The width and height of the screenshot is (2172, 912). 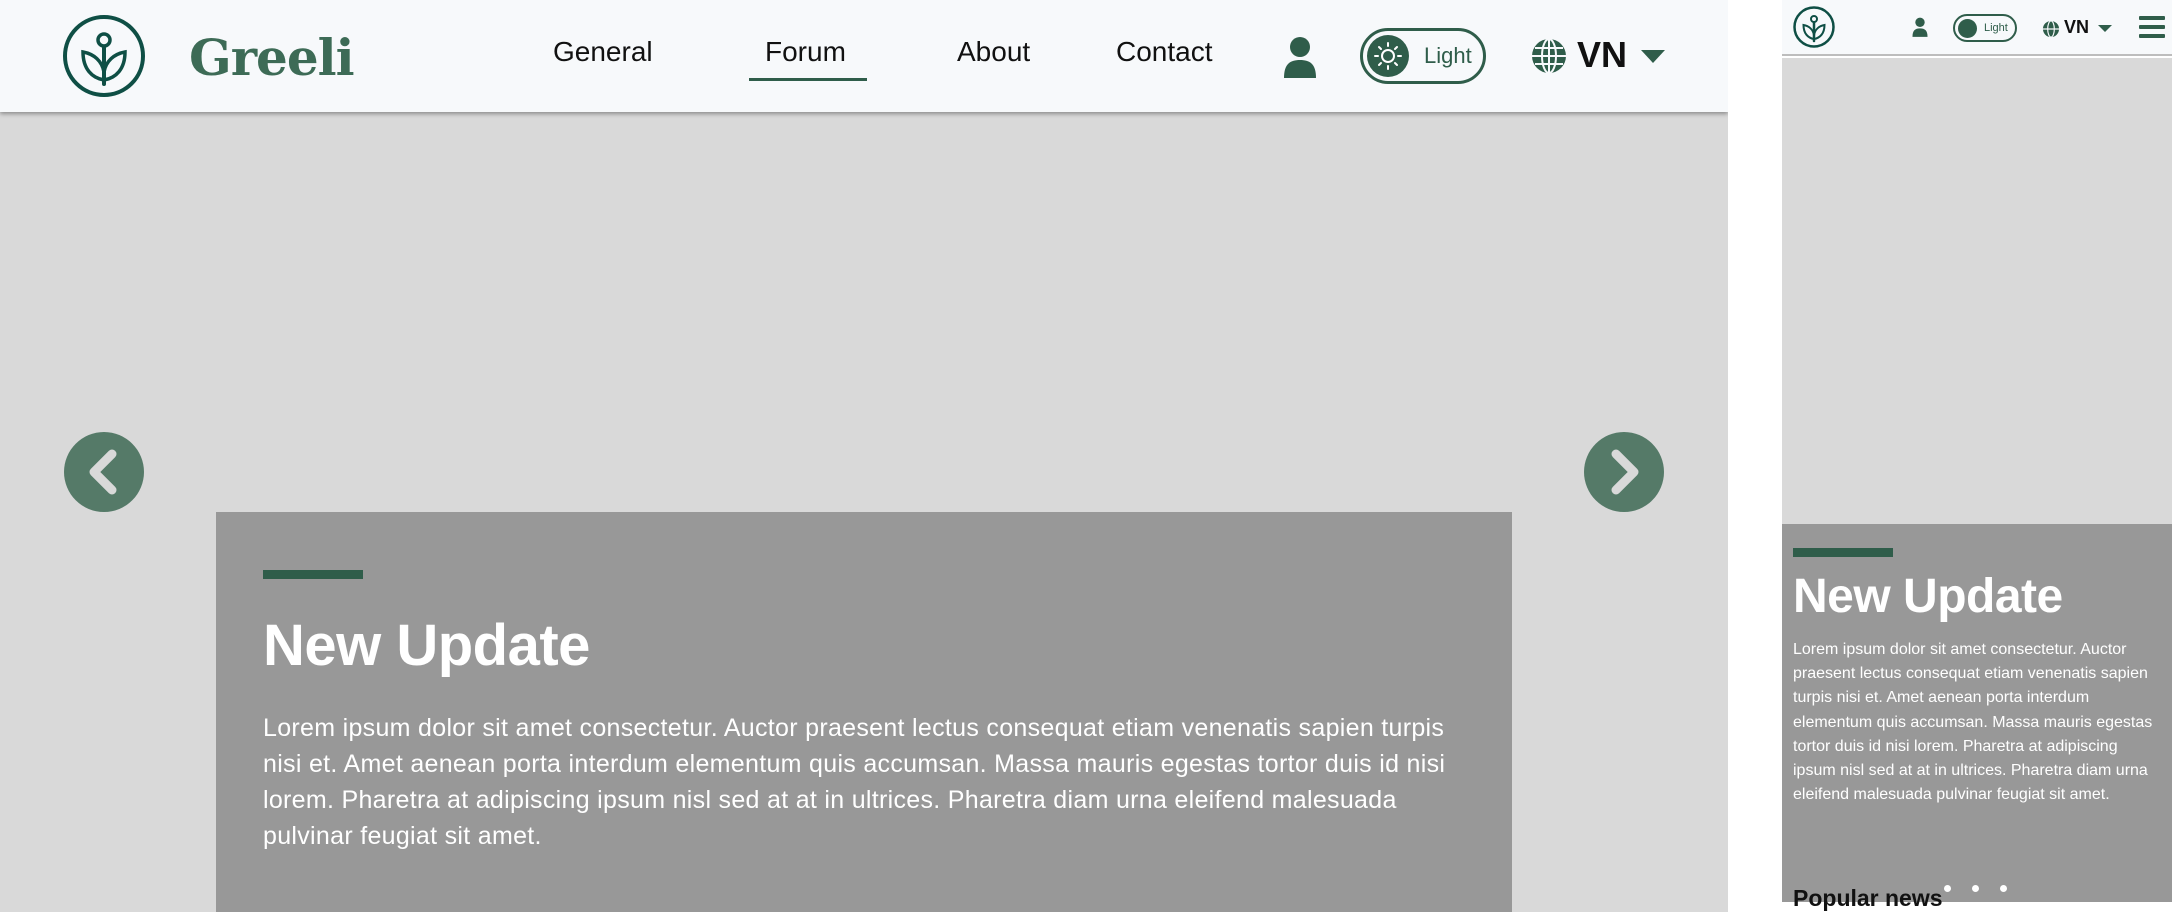 What do you see at coordinates (2152, 27) in the screenshot?
I see `hamburger-menu-icon` at bounding box center [2152, 27].